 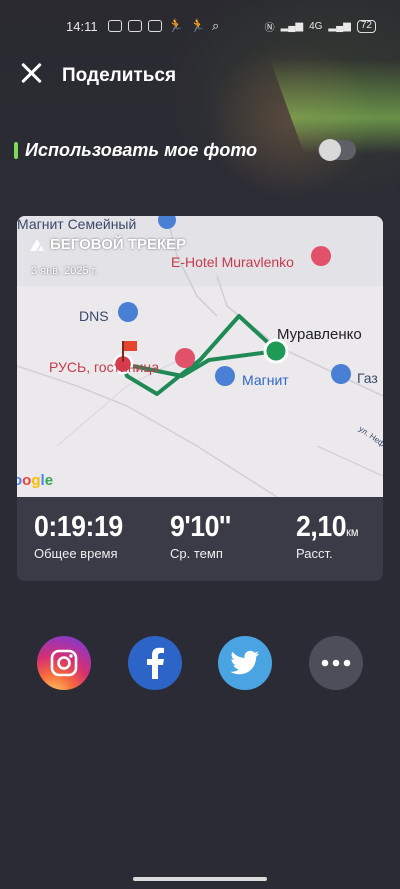 I want to click on use-photo-toggle, so click(x=337, y=150).